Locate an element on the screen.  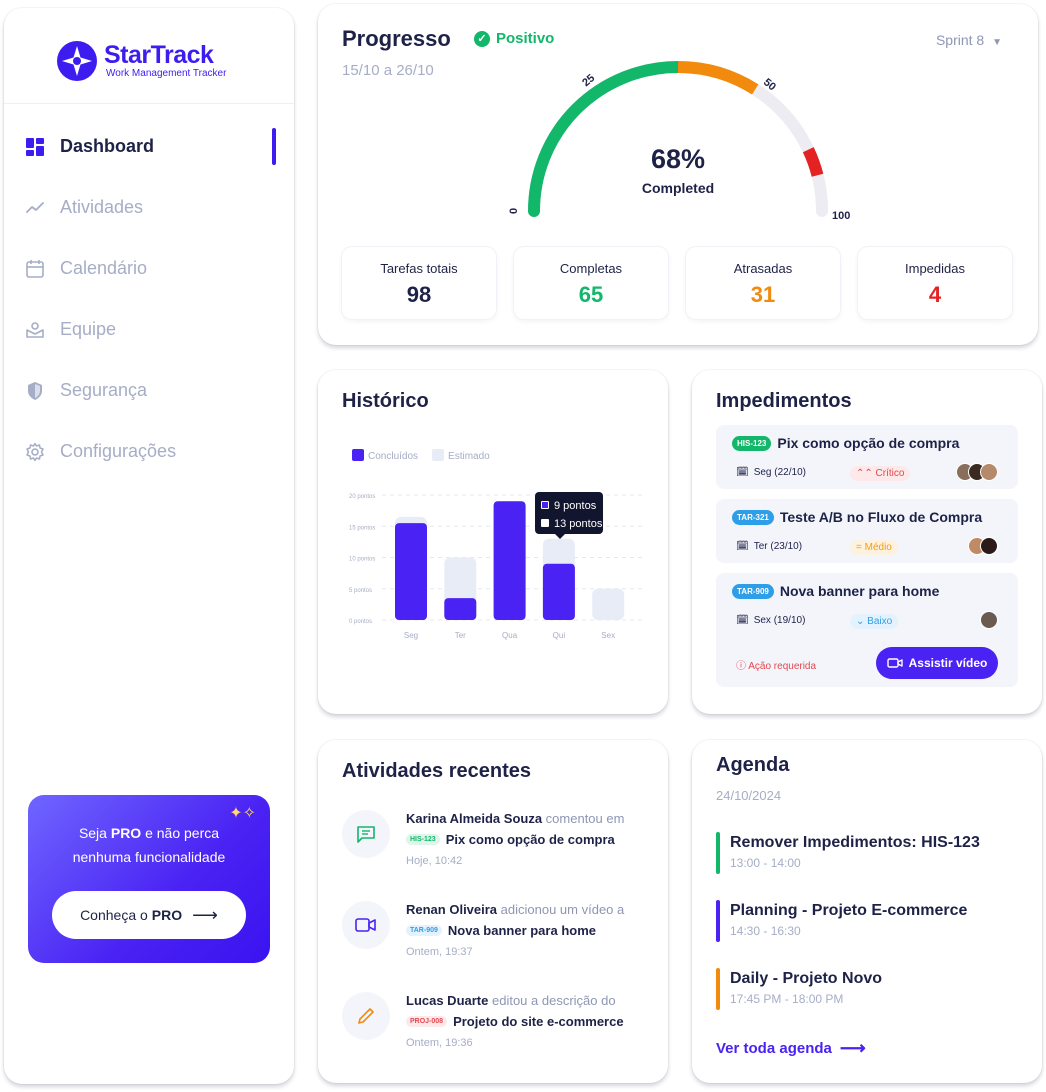
watch-video-button: Assistir vídeo is located at coordinates (937, 663).